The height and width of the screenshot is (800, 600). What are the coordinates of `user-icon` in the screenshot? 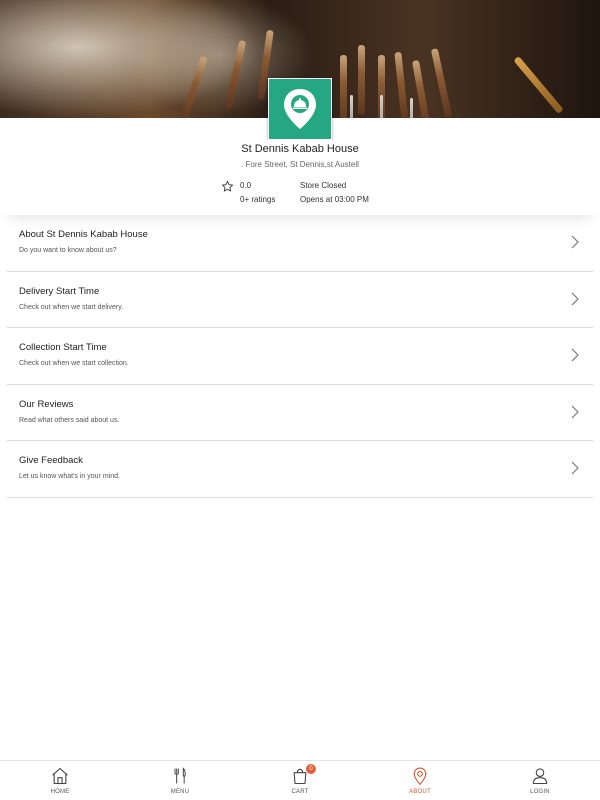 It's located at (540, 776).